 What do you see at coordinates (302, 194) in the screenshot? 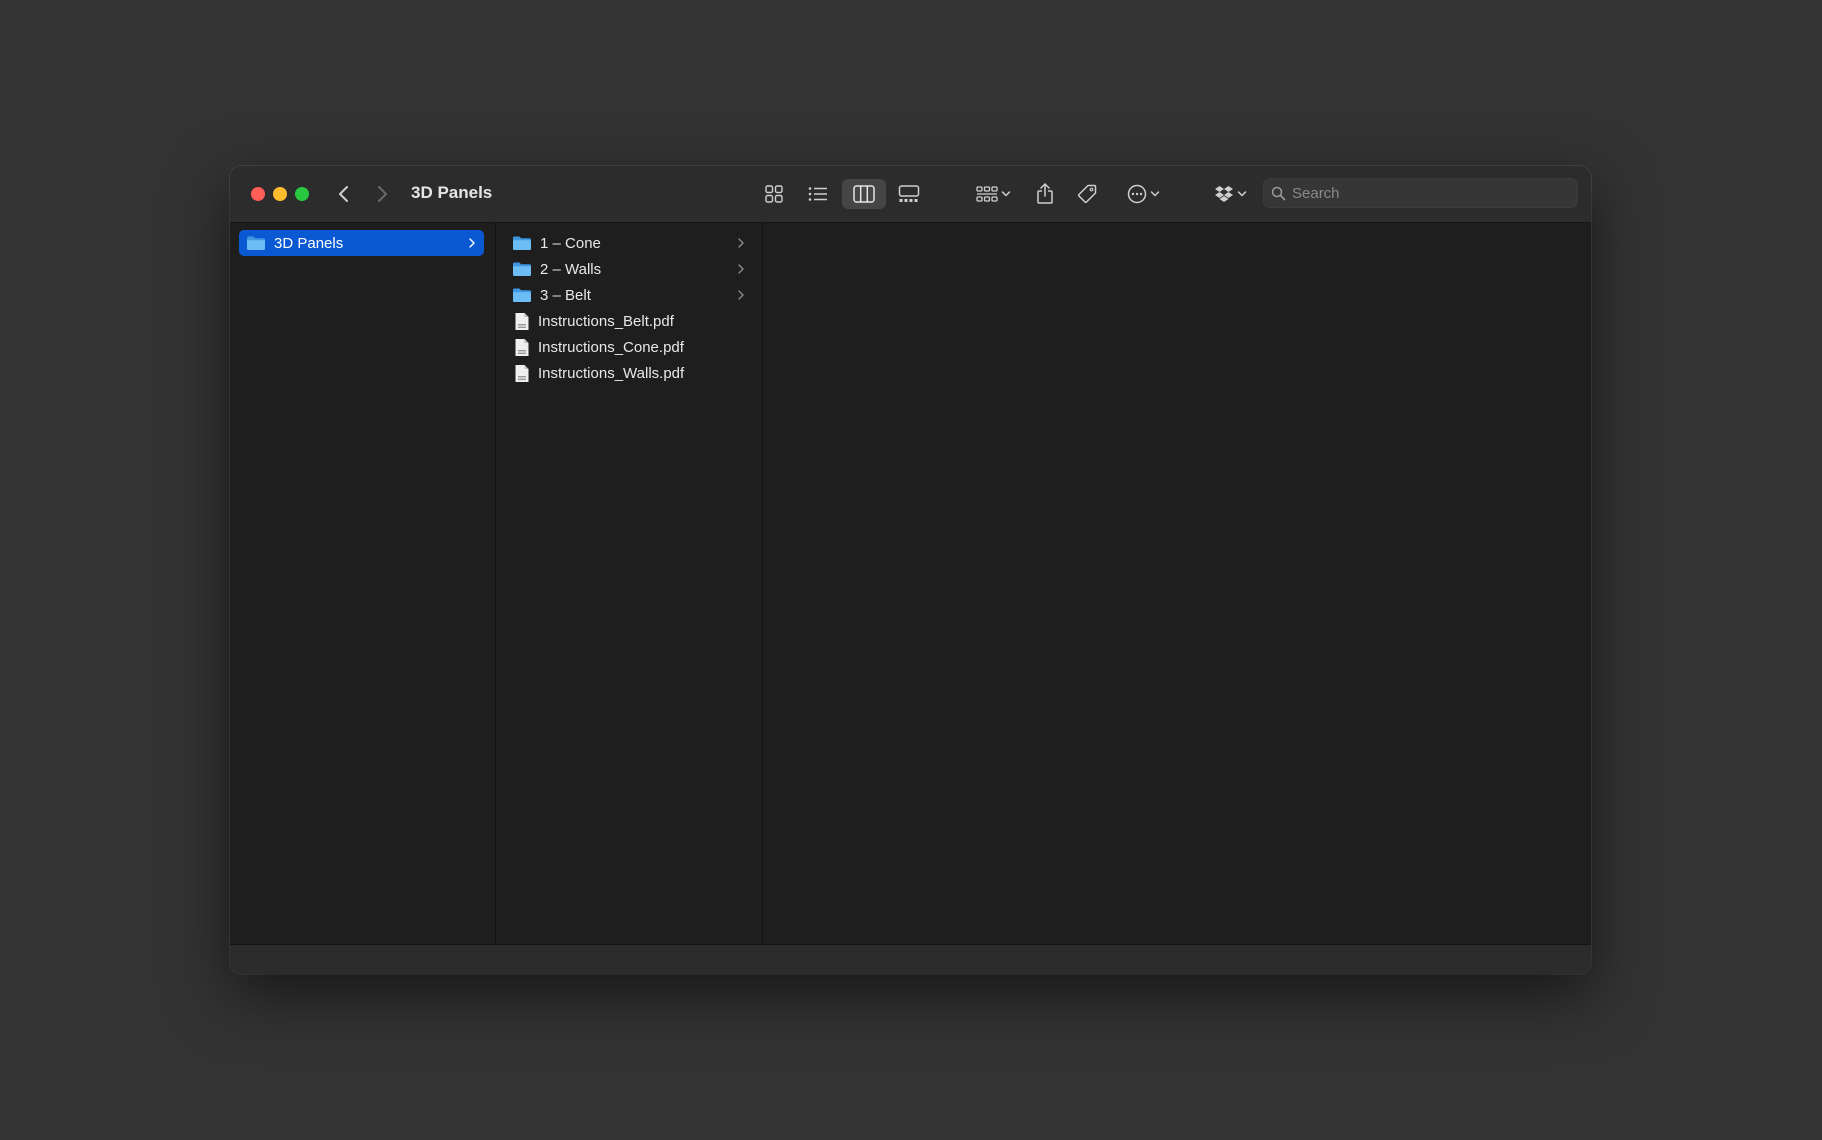
I see `zoom-button` at bounding box center [302, 194].